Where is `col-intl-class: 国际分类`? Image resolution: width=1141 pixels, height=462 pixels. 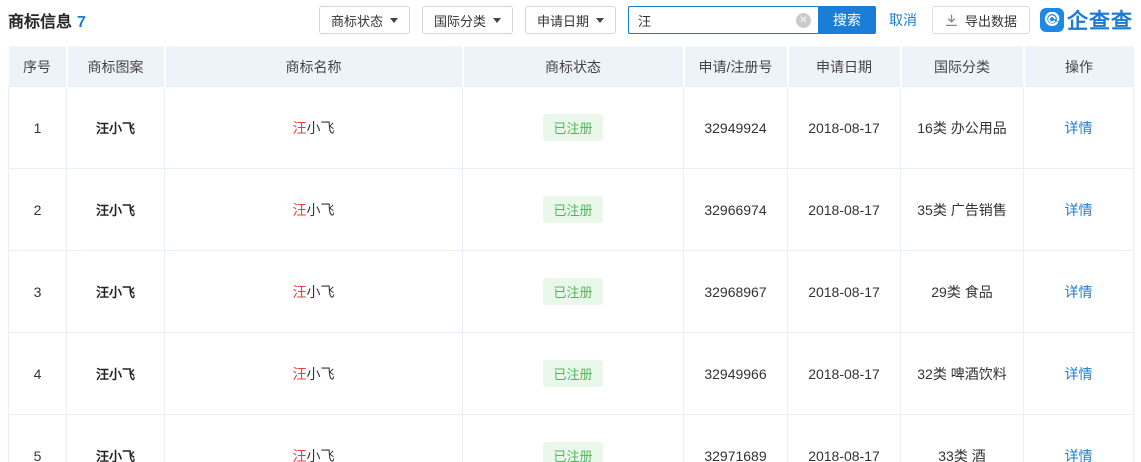 col-intl-class: 国际分类 is located at coordinates (962, 66).